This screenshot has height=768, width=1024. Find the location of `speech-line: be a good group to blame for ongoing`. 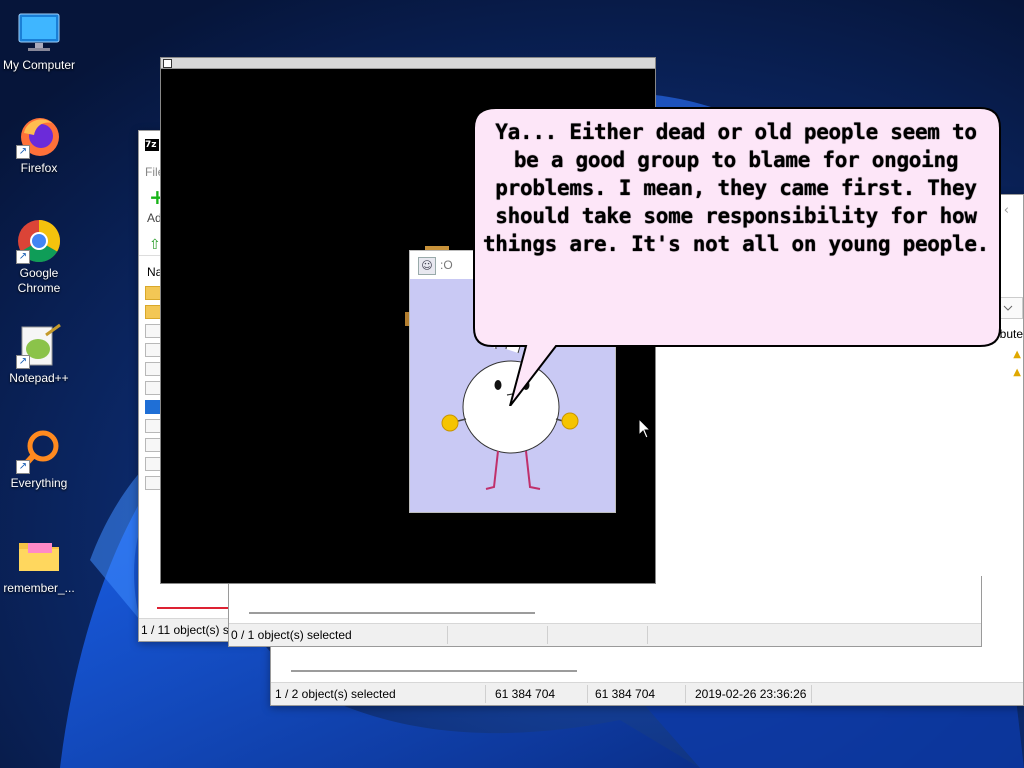

speech-line: be a good group to blame for ongoing is located at coordinates (736, 160).